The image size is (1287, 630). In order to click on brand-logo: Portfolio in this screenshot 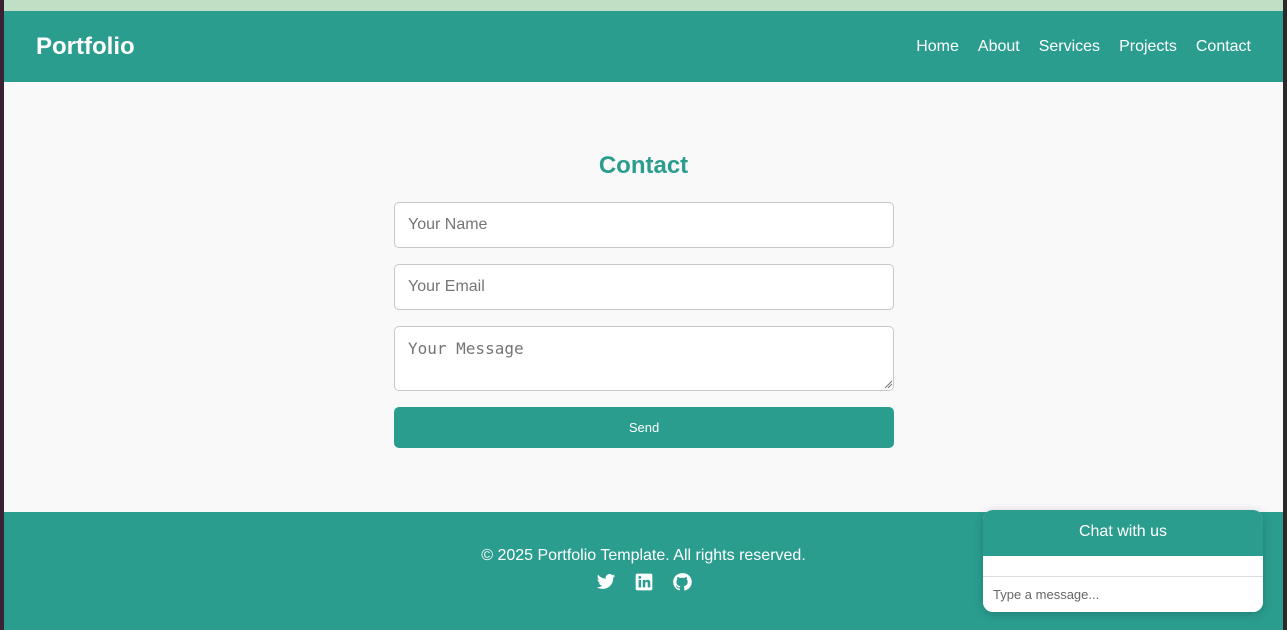, I will do `click(85, 47)`.